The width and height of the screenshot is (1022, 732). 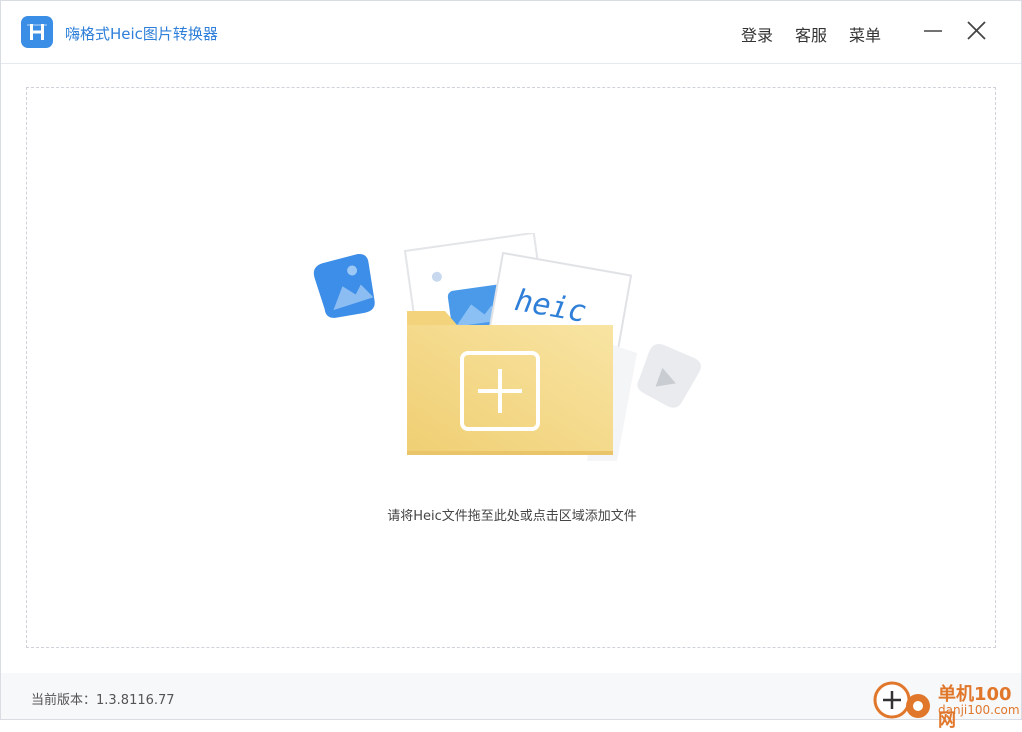 What do you see at coordinates (511, 696) in the screenshot?
I see `status-footer: 当前版本：1.3.8116.77` at bounding box center [511, 696].